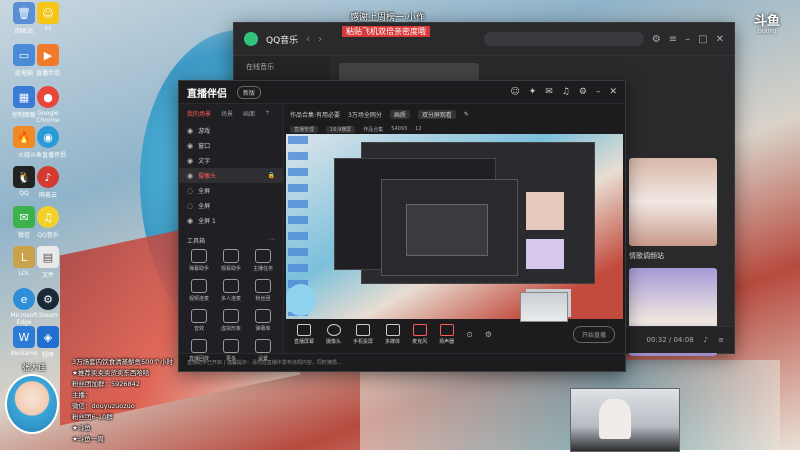 Image resolution: width=800 pixels, height=452 pixels. Describe the element at coordinates (92, 417) in the screenshot. I see `overlay-chat-line: 粉丝团6-10群` at that location.